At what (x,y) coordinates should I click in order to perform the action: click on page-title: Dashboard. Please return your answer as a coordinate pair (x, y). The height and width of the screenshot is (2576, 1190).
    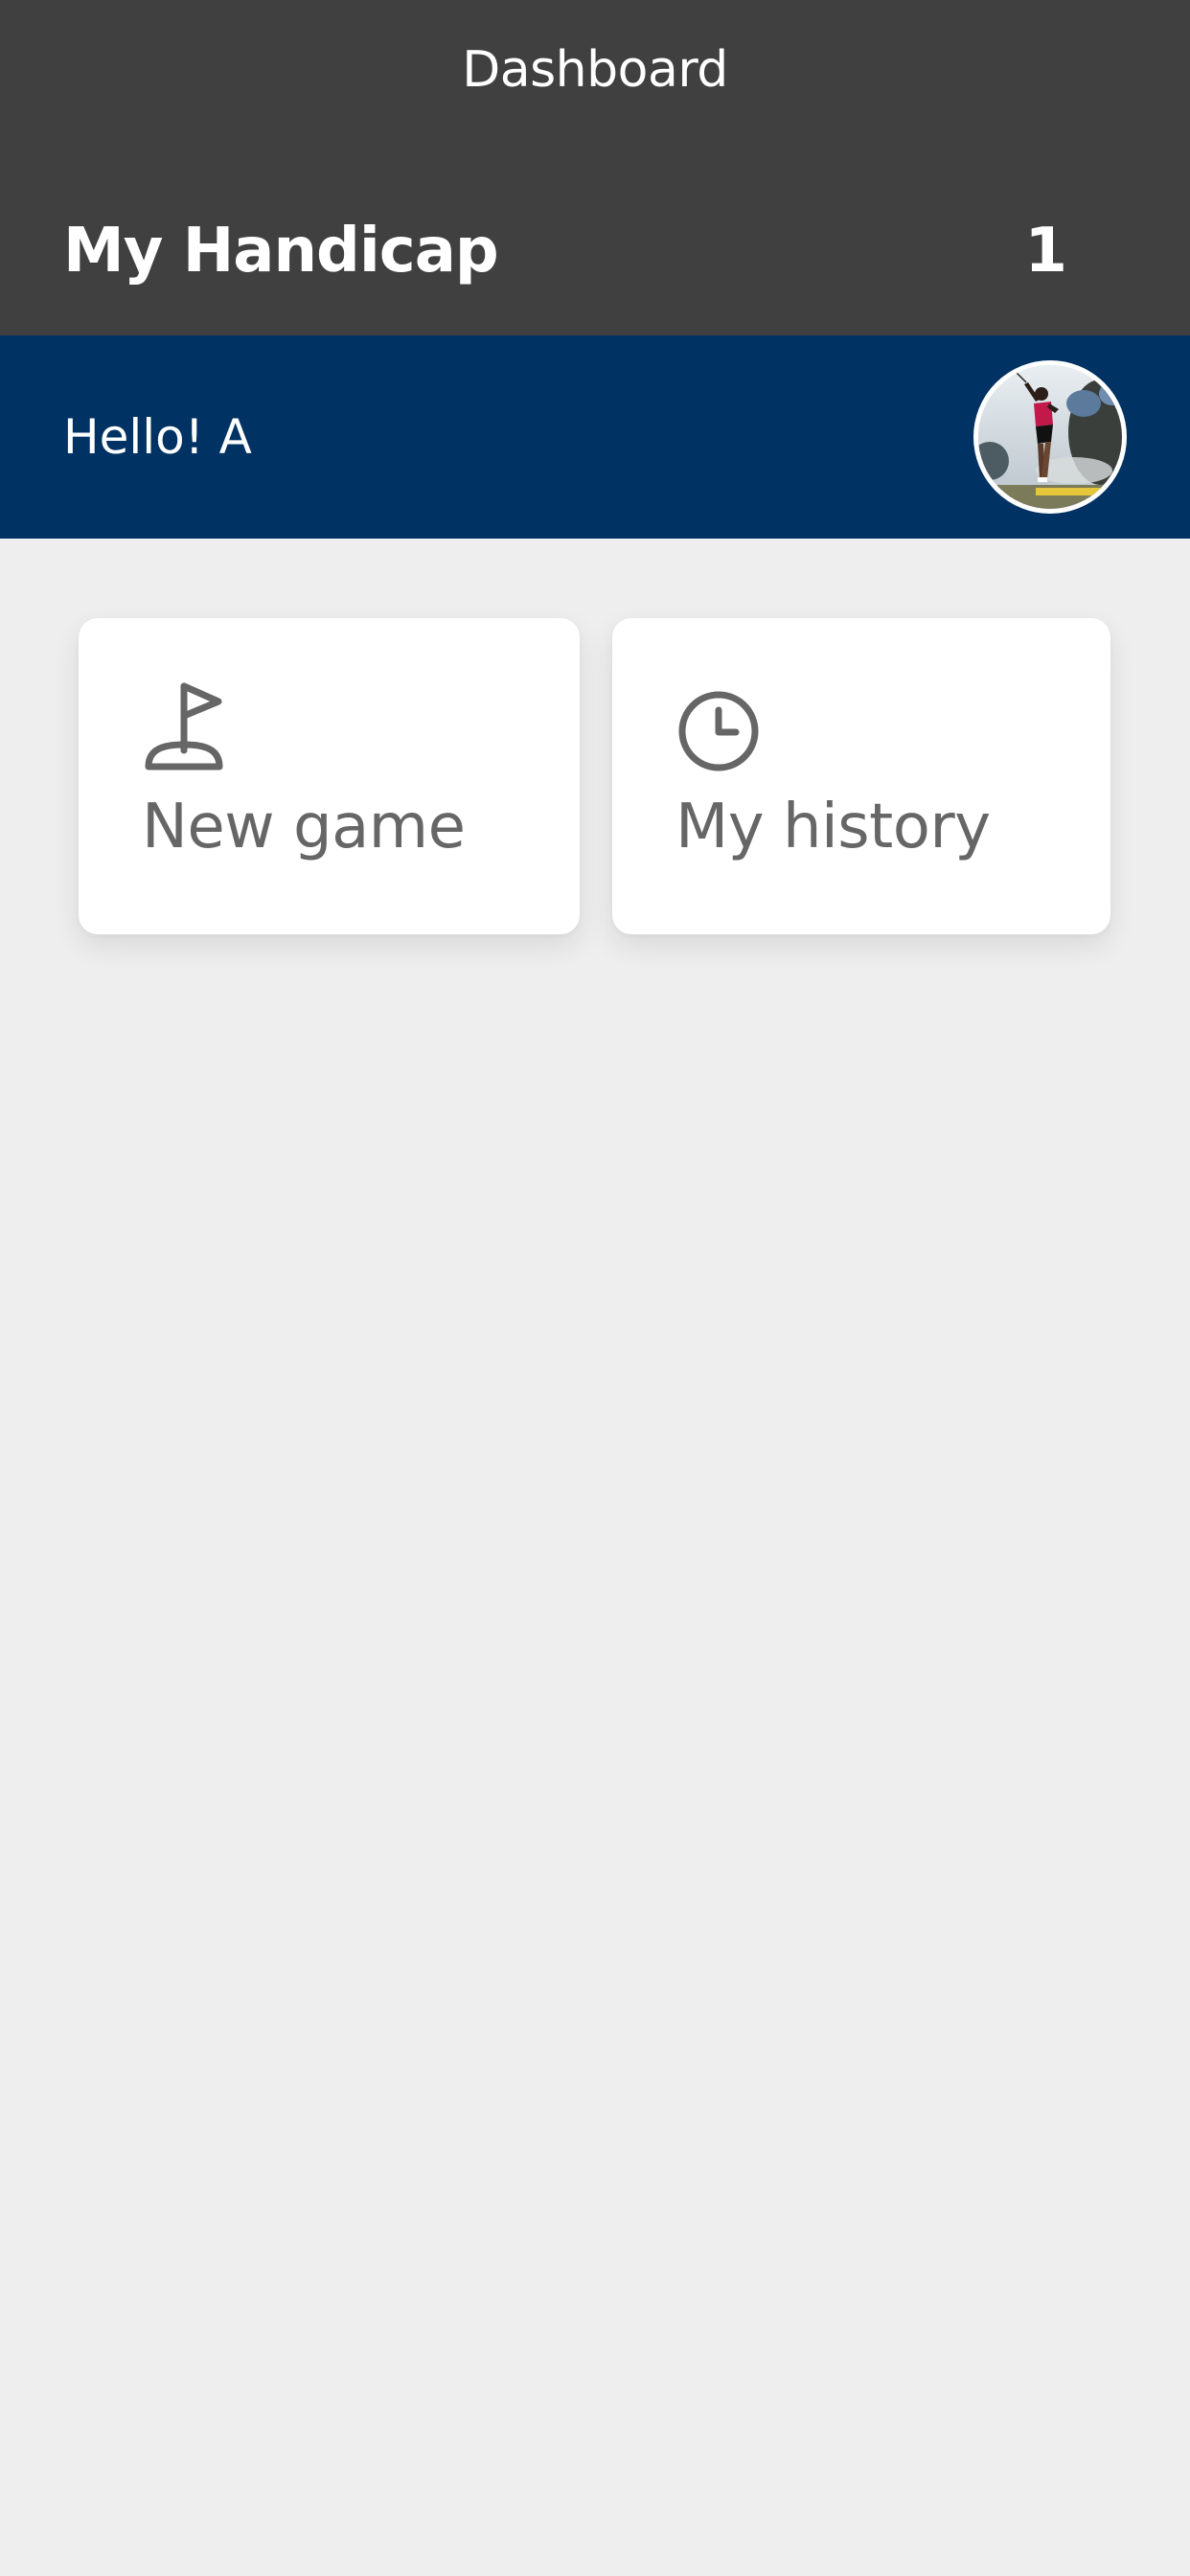
    Looking at the image, I should click on (595, 70).